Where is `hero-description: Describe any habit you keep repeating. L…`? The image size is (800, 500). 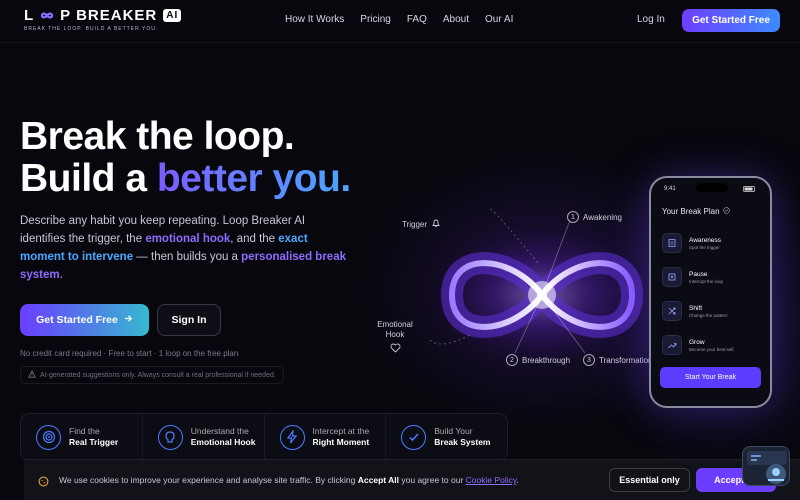 hero-description: Describe any habit you keep repeating. L… is located at coordinates (185, 248).